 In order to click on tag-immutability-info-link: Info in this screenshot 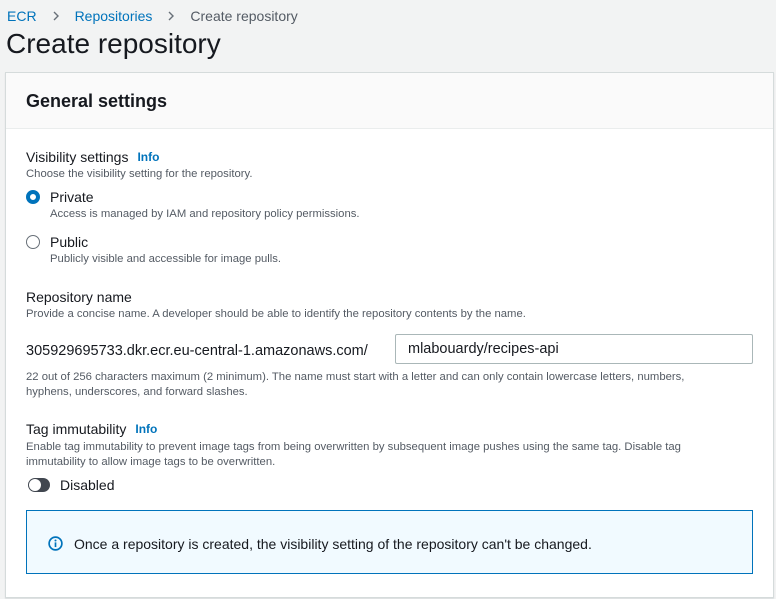, I will do `click(146, 429)`.